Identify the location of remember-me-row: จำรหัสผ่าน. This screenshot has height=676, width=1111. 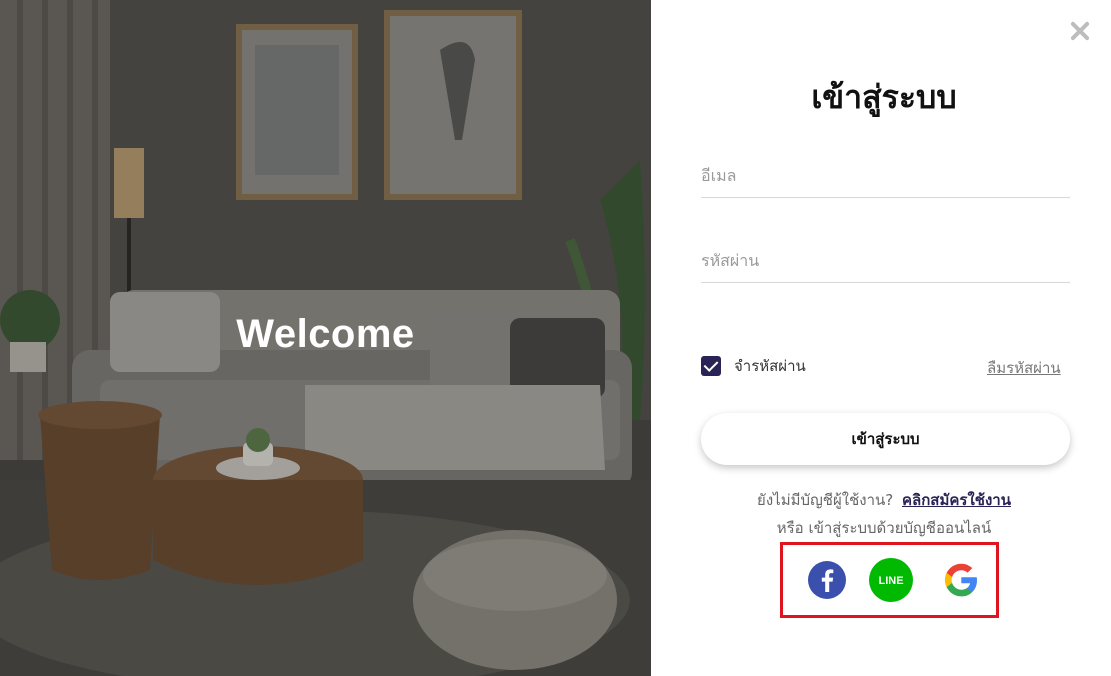
(753, 366).